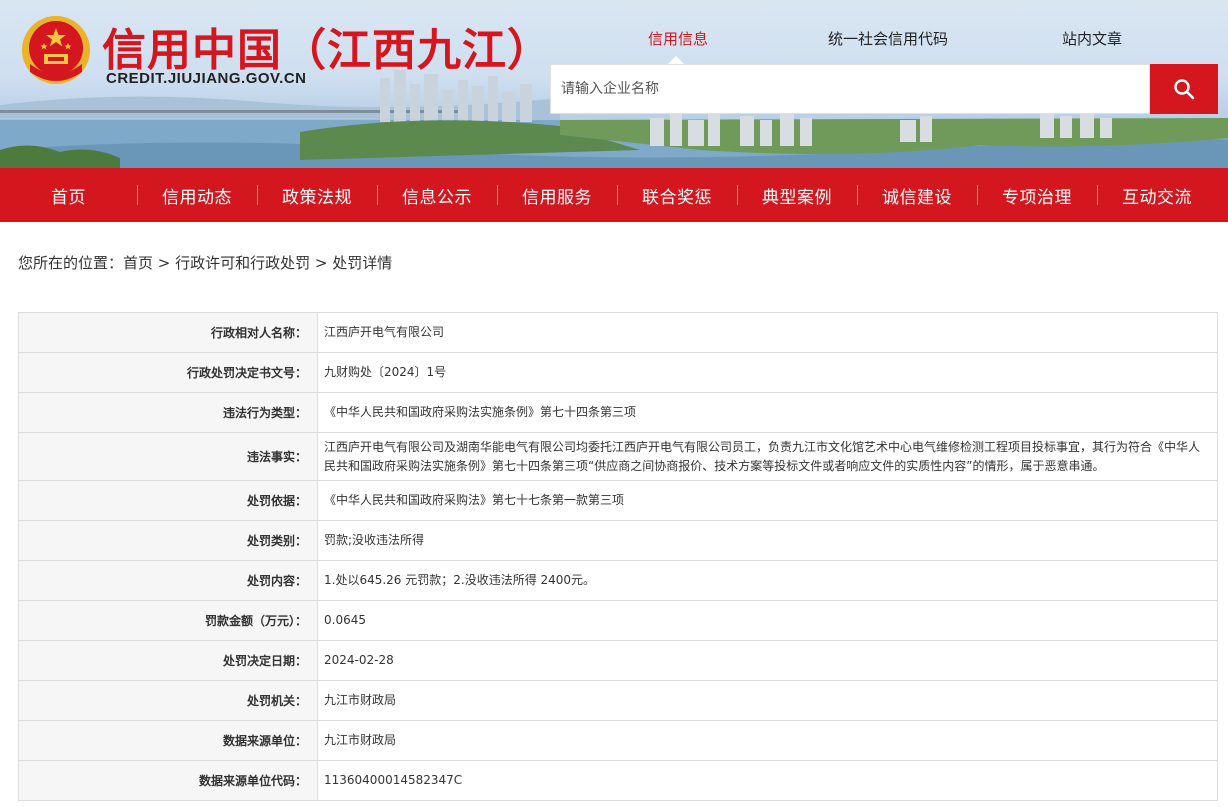 The height and width of the screenshot is (807, 1228). Describe the element at coordinates (678, 38) in the screenshot. I see `search-tab-credit-info: 信用信息` at that location.